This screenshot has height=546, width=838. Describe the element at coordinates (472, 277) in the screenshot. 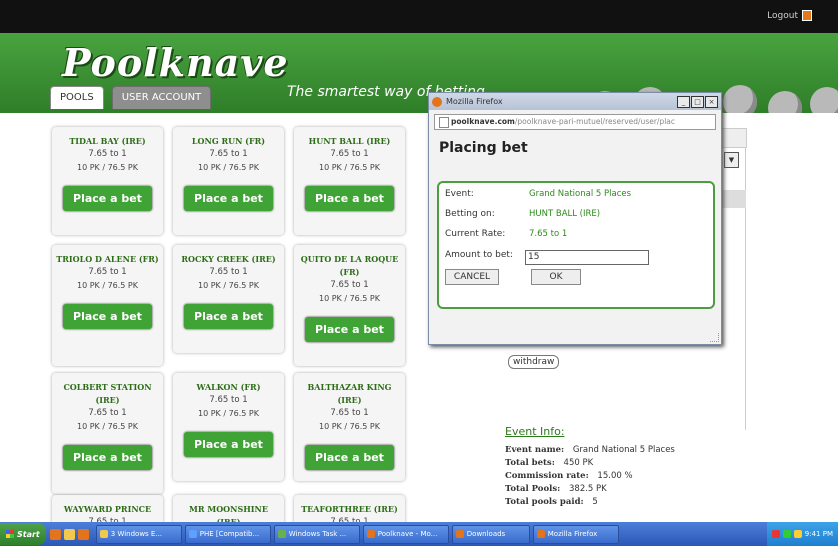

I see `cancel-button: CANCEL` at that location.